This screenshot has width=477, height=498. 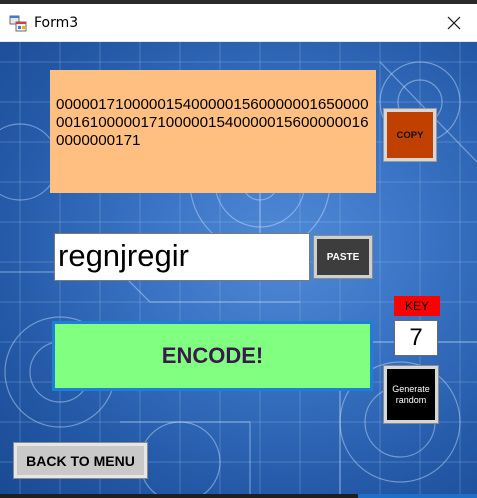 I want to click on key-input: 7, so click(x=416, y=338).